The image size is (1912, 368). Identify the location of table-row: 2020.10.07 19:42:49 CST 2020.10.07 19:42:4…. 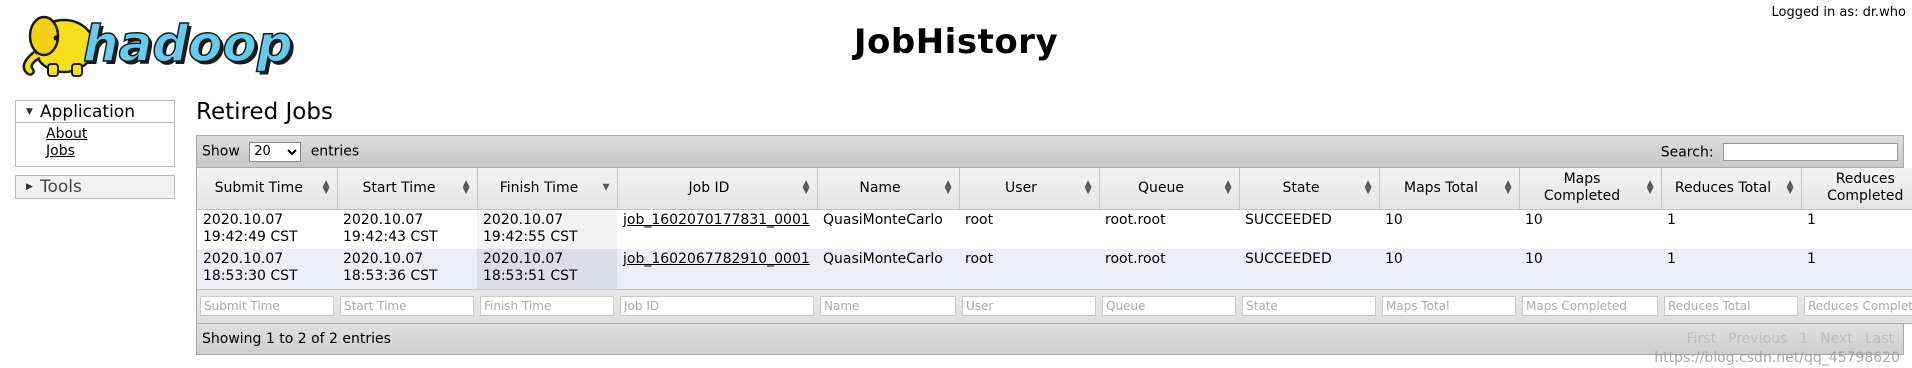
(1054, 229).